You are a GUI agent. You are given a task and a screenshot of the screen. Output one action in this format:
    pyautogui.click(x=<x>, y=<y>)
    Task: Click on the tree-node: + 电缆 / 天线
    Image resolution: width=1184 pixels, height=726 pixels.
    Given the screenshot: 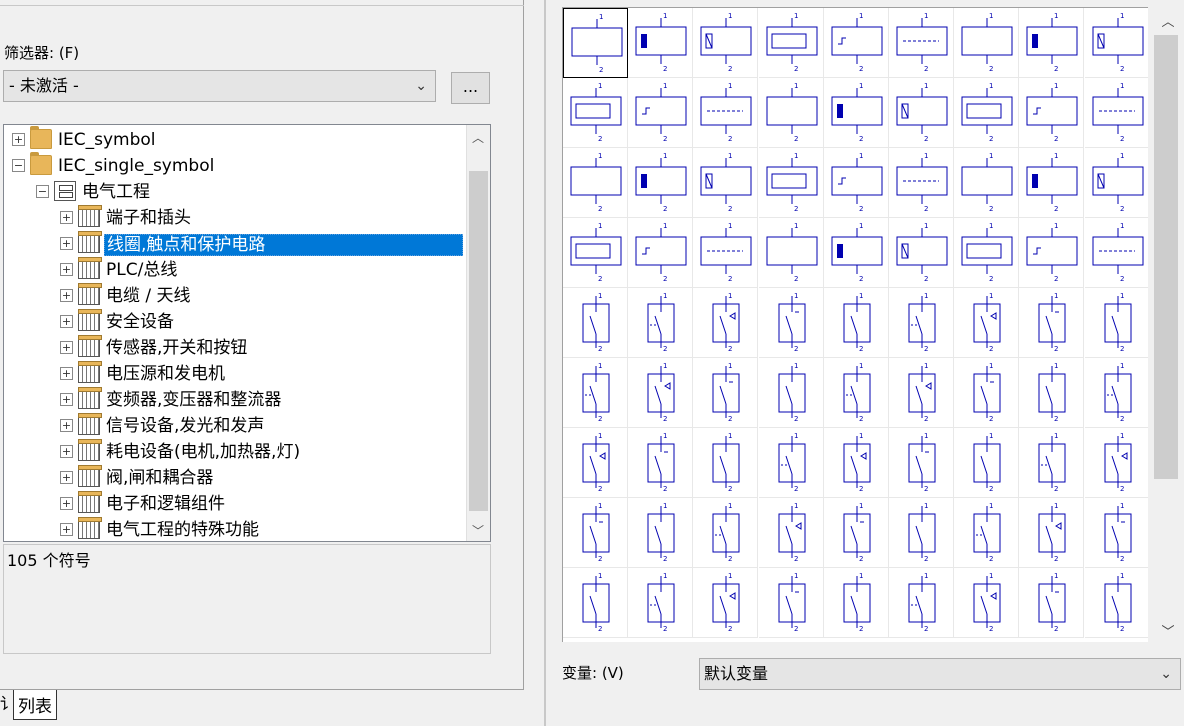 What is the action you would take?
    pyautogui.click(x=234, y=296)
    